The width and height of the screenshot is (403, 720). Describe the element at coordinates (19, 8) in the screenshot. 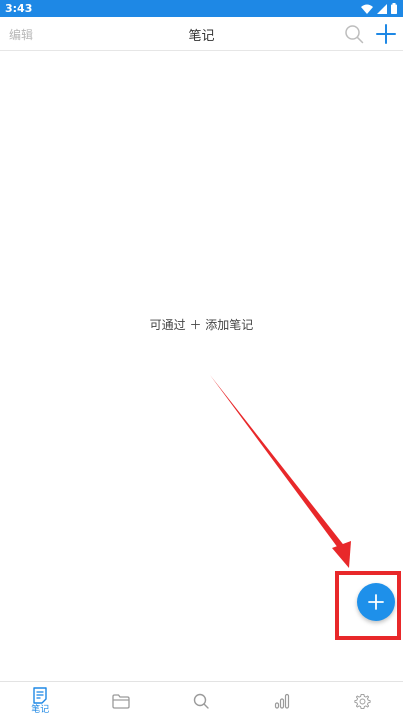

I see `status-time: 3:43` at that location.